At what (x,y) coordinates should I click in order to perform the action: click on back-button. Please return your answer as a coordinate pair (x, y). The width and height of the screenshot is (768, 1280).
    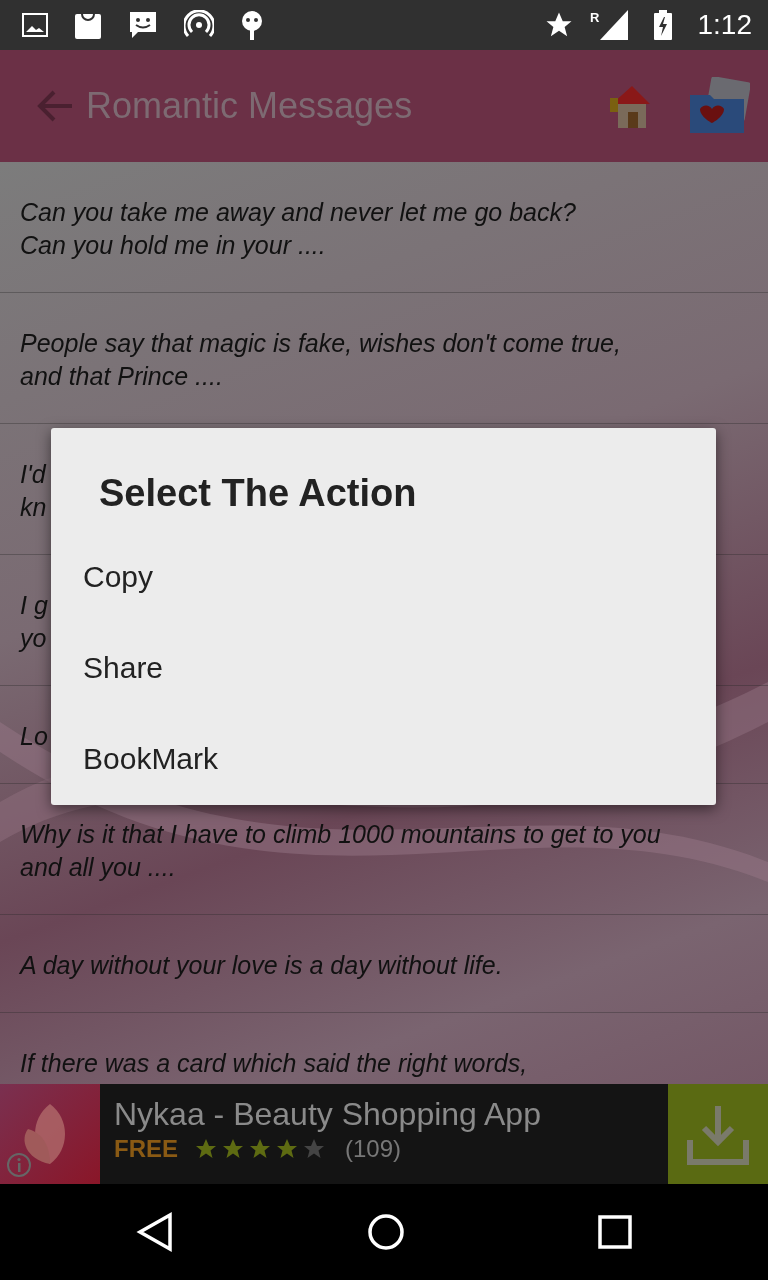
    Looking at the image, I should click on (55, 106).